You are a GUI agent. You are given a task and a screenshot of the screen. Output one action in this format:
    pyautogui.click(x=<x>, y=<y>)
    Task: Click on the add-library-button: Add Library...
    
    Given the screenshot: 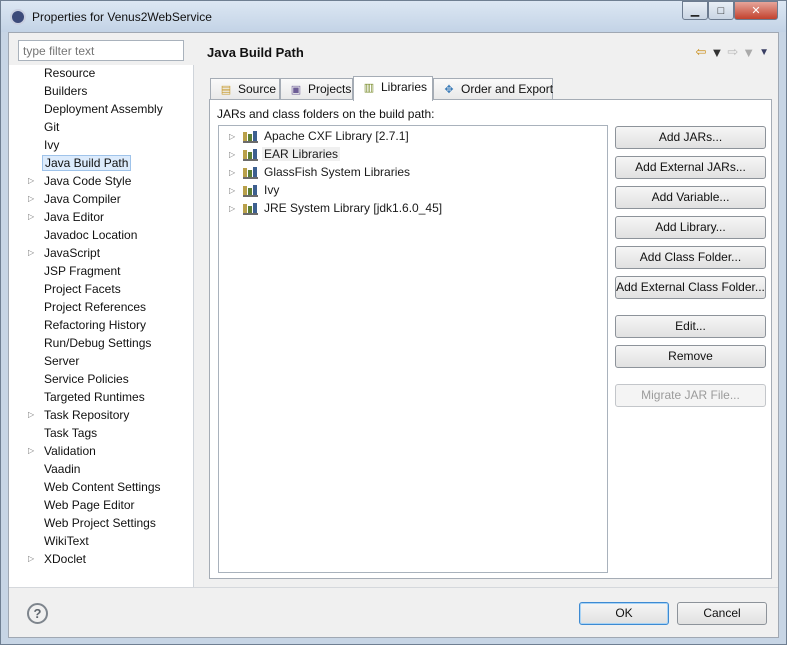 What is the action you would take?
    pyautogui.click(x=690, y=227)
    